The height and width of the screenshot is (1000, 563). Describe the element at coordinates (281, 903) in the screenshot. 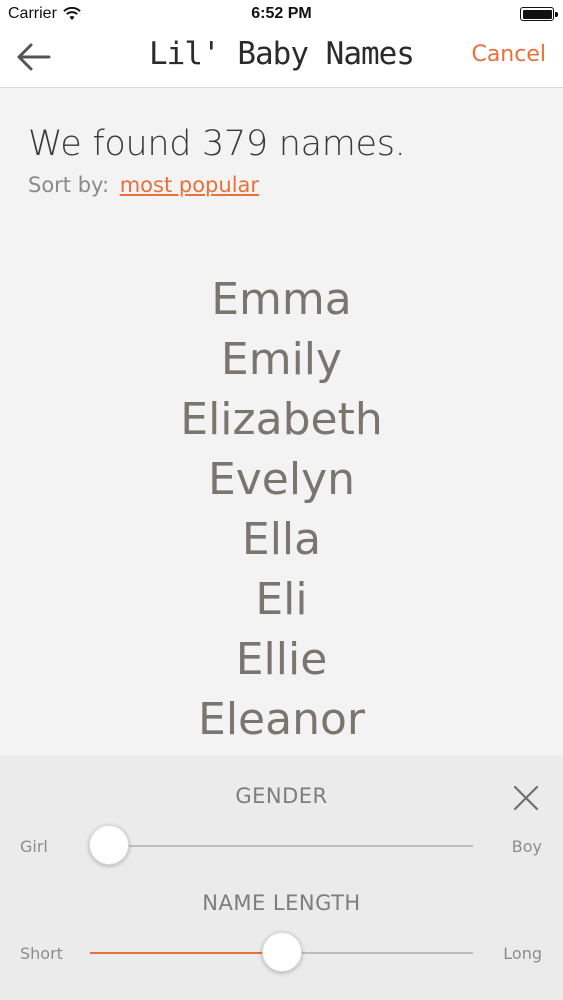

I see `name-length-filter-label: NAME LENGTH` at that location.